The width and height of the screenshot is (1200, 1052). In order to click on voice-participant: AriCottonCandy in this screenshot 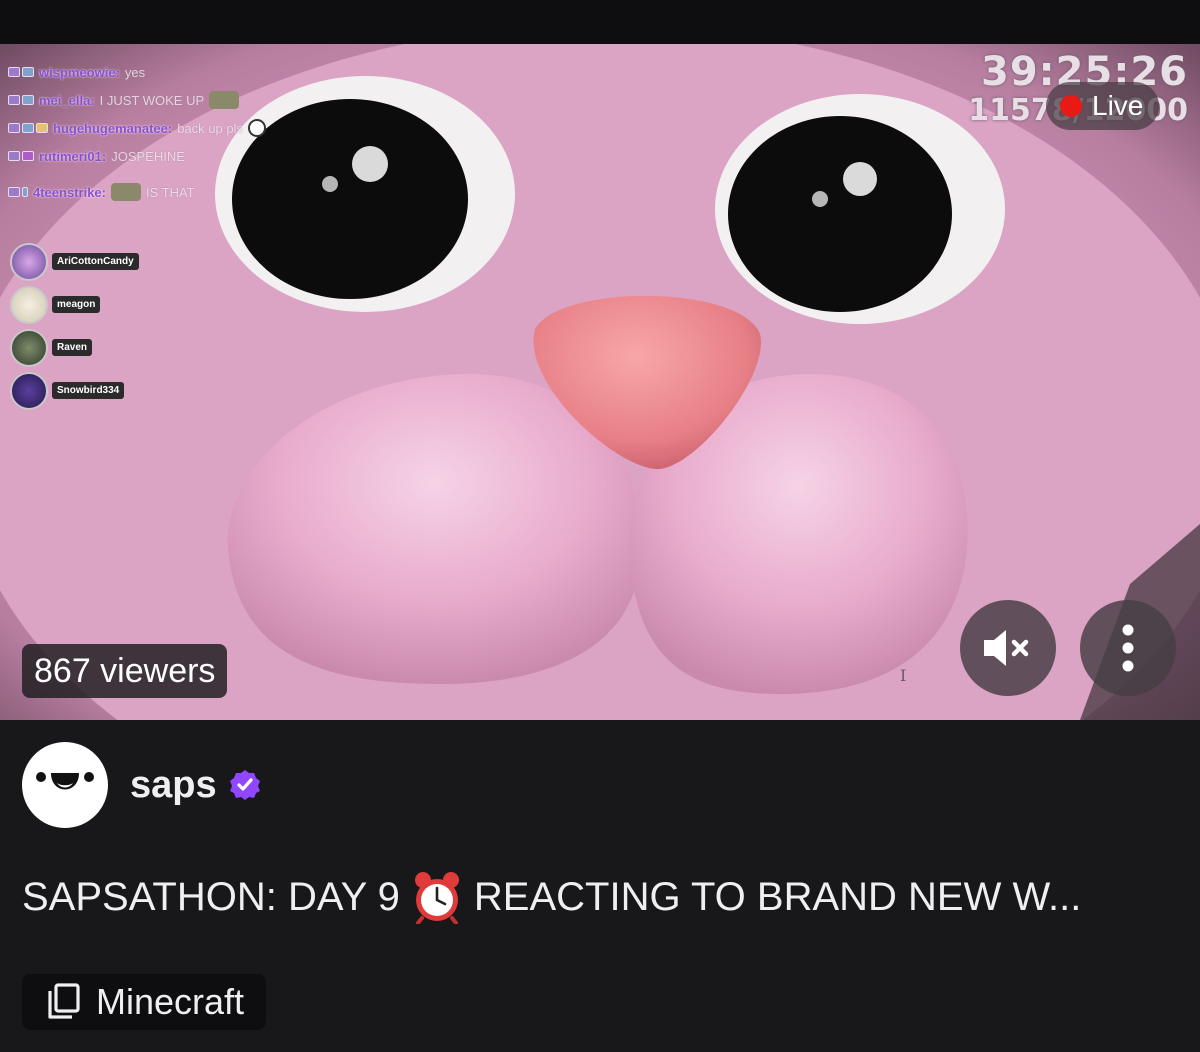, I will do `click(74, 261)`.